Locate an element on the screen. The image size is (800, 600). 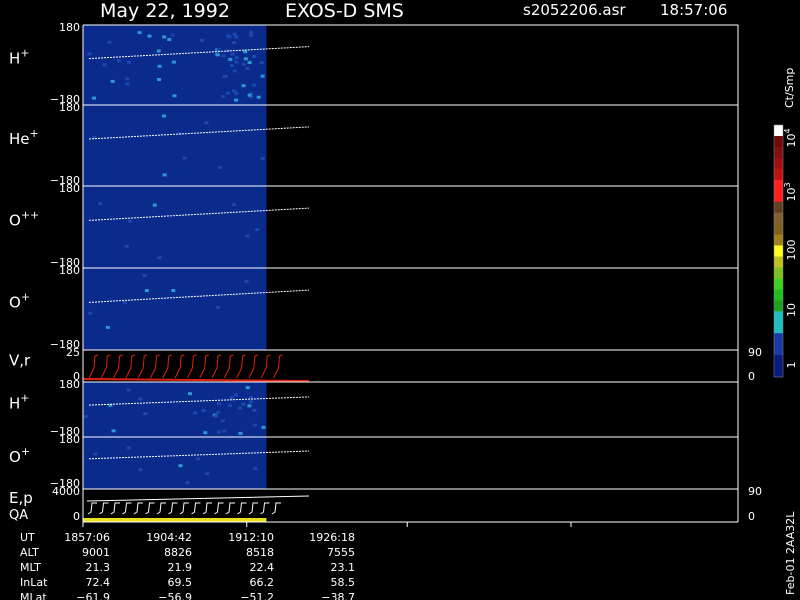
panel-7: 180−180O+ is located at coordinates (374, 461).